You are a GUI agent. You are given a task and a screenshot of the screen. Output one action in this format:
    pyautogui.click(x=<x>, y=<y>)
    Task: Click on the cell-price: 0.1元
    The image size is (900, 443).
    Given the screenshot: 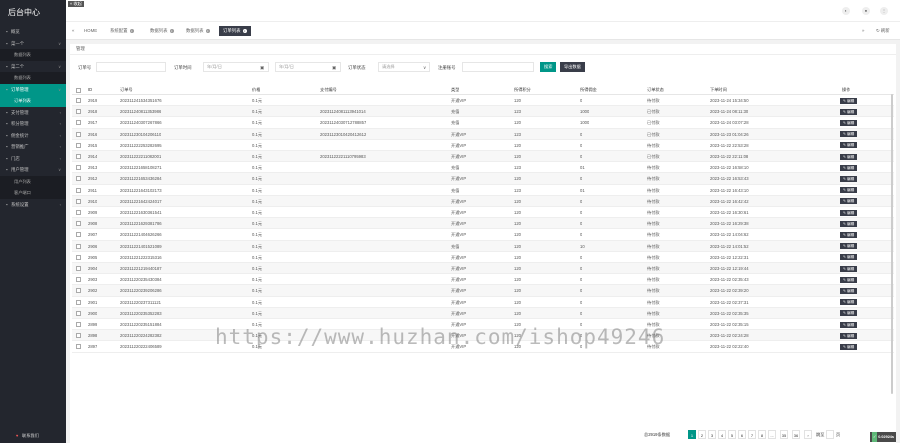 What is the action you would take?
    pyautogui.click(x=257, y=224)
    